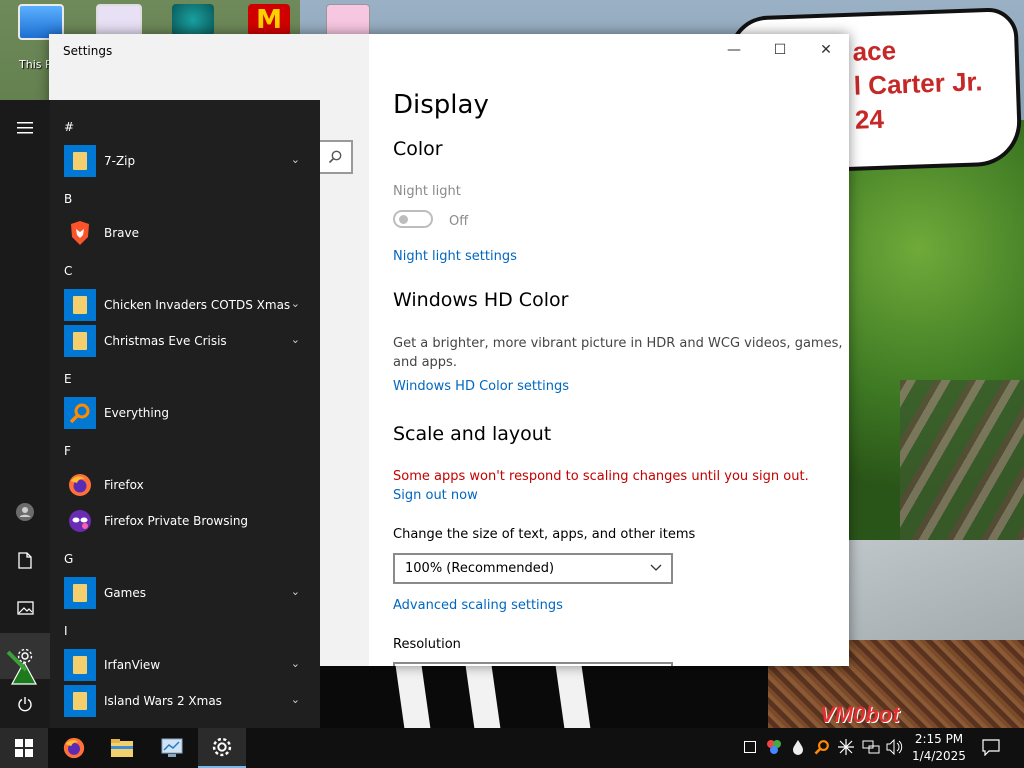 The image size is (1024, 768). What do you see at coordinates (163, 701) in the screenshot?
I see `app-name: Island Wars 2 Xmas` at bounding box center [163, 701].